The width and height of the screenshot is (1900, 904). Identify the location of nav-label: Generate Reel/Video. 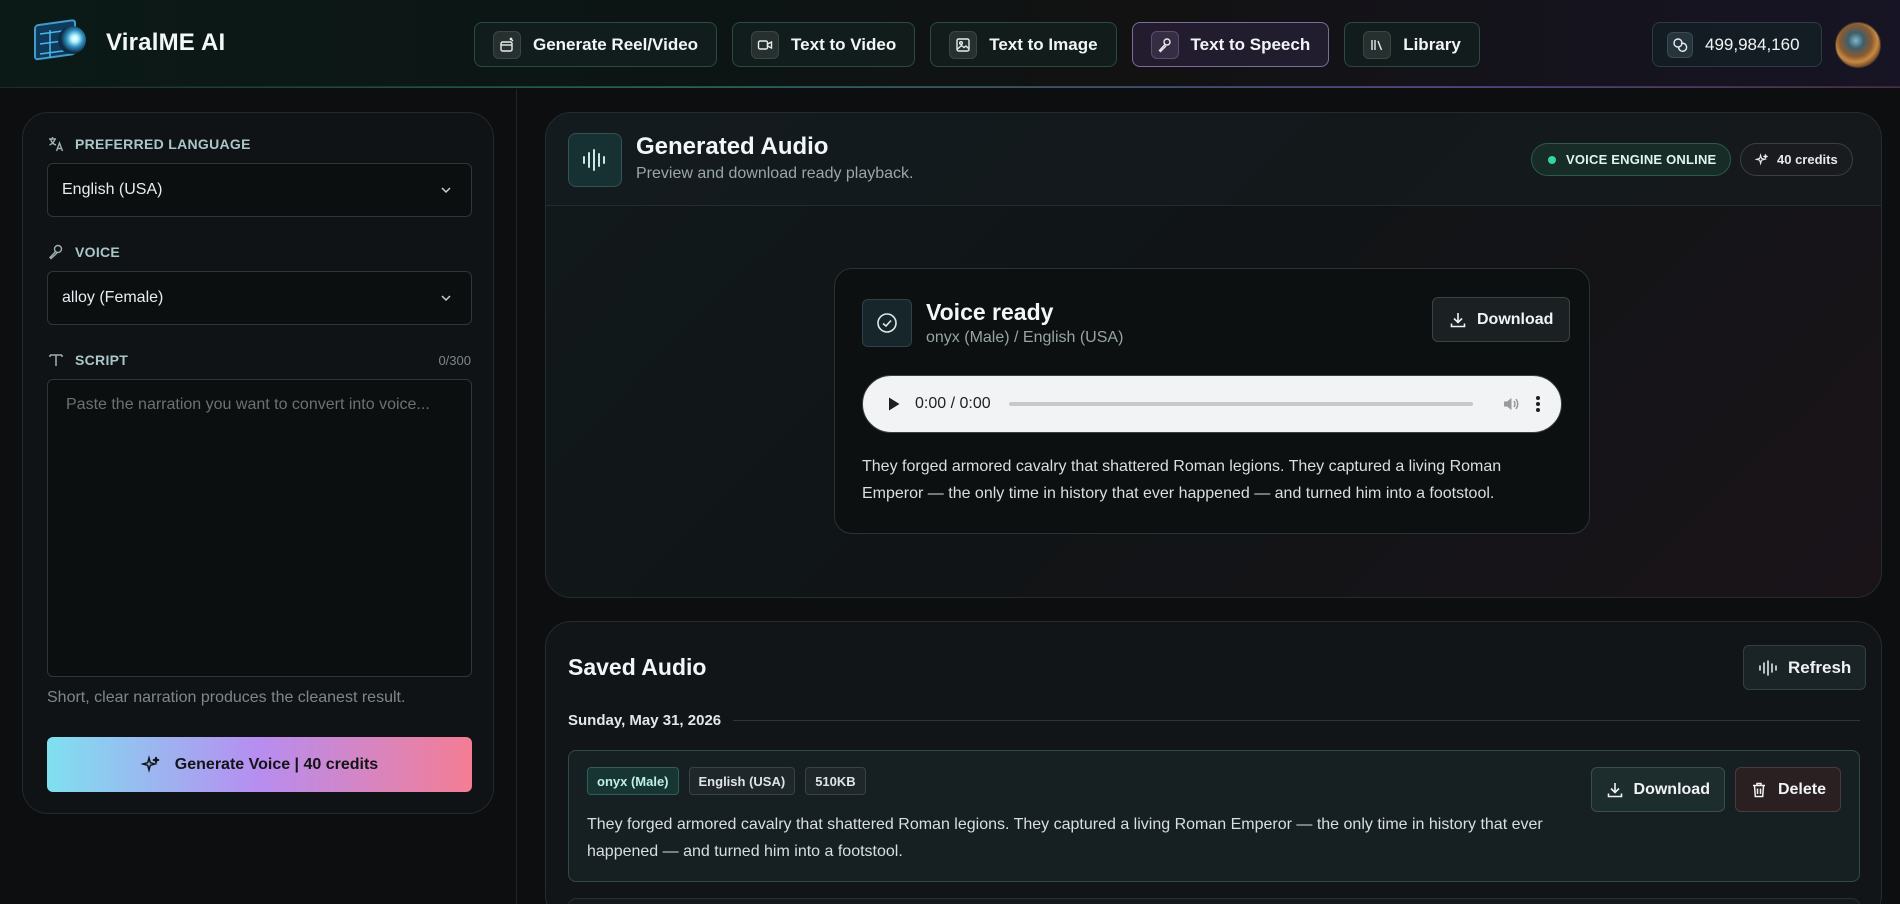
(616, 44).